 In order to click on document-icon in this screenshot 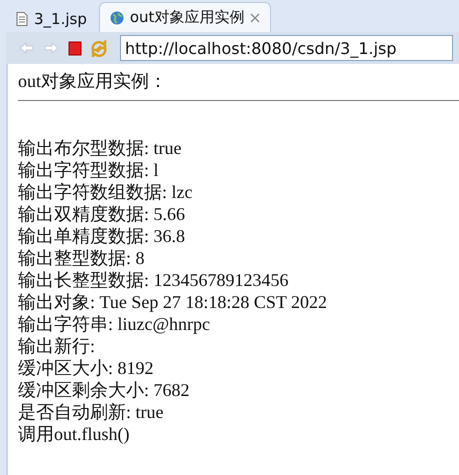, I will do `click(22, 19)`.